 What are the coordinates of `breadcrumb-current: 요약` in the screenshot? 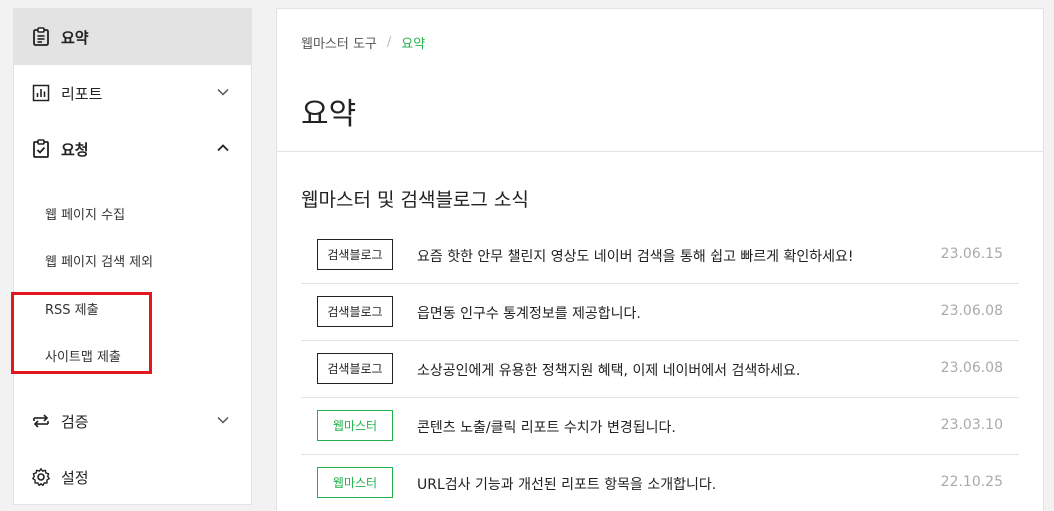 It's located at (413, 44).